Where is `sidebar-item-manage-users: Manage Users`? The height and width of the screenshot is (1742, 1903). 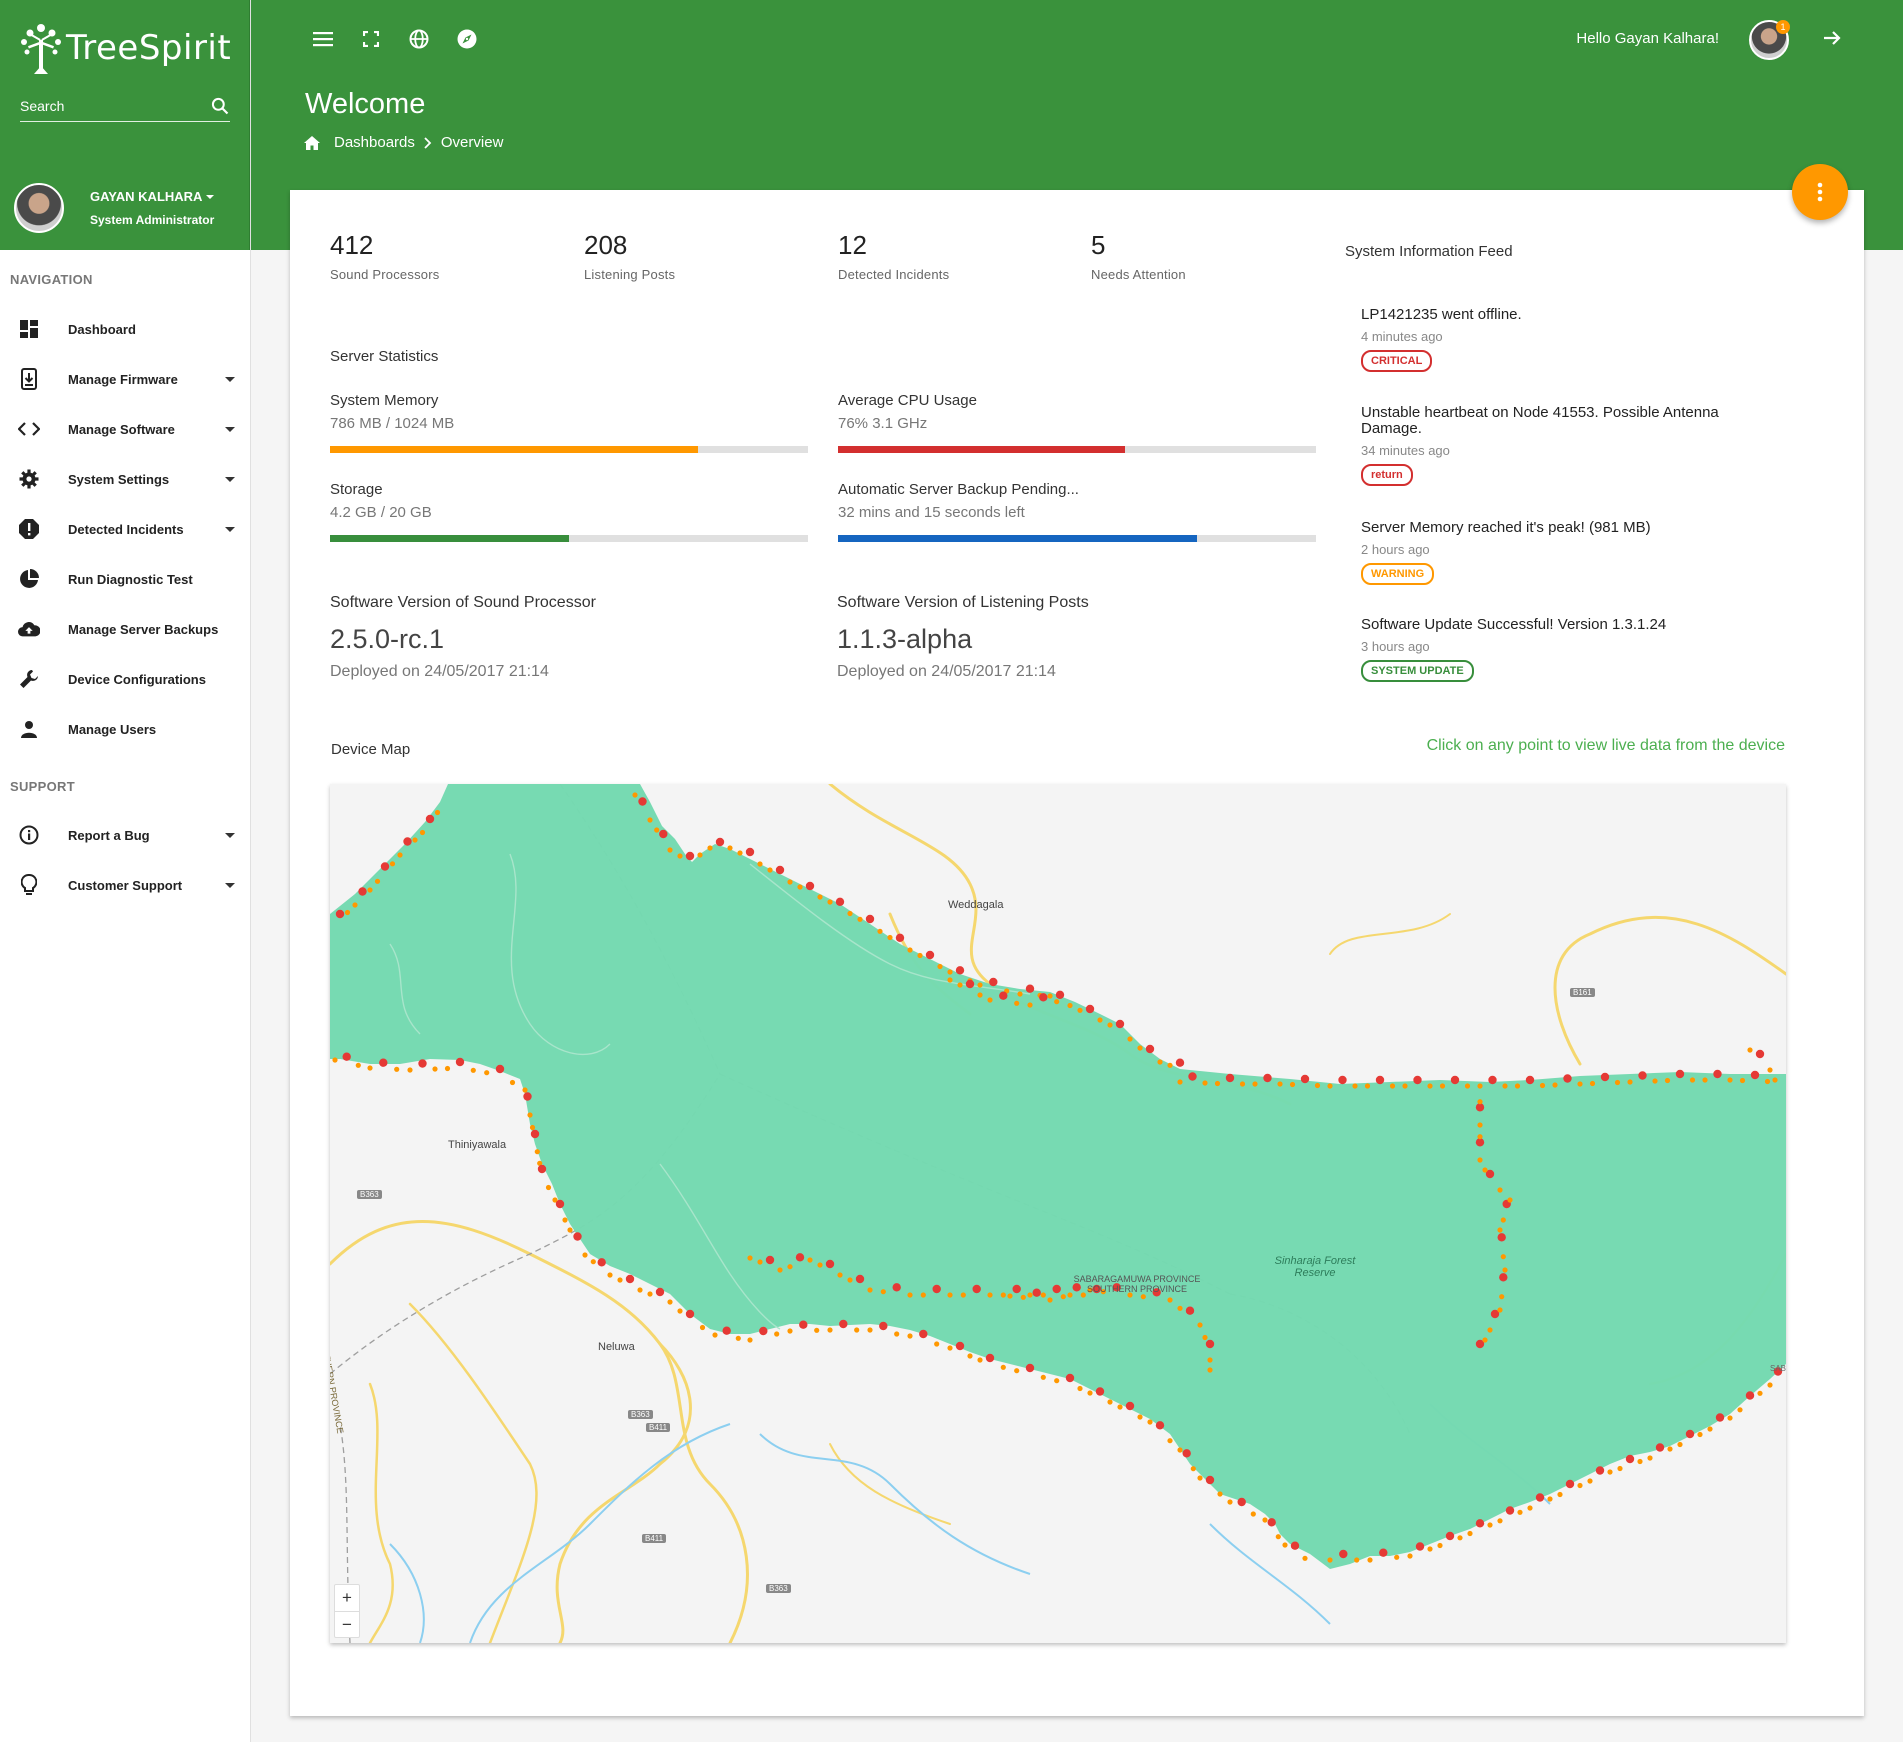
sidebar-item-manage-users: Manage Users is located at coordinates (125, 729).